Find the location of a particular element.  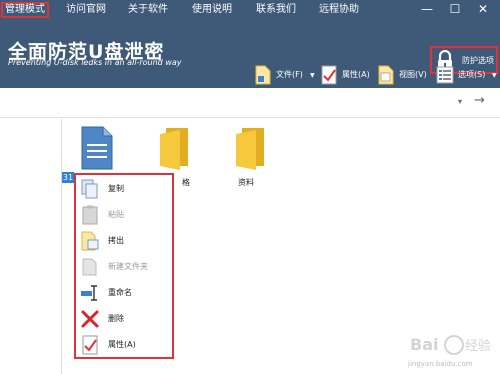

menu-item-paste: 粘贴 is located at coordinates (124, 215).